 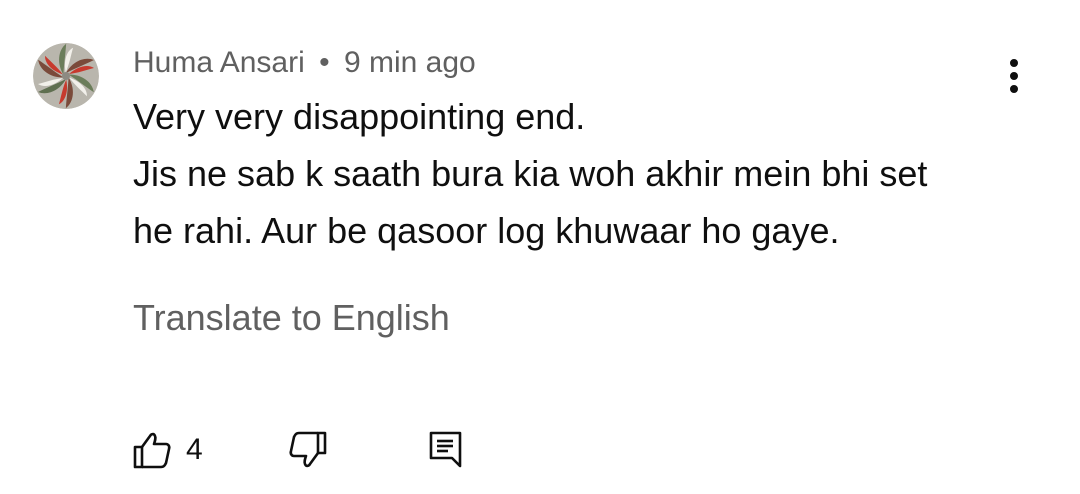 What do you see at coordinates (1014, 76) in the screenshot?
I see `more-options-button` at bounding box center [1014, 76].